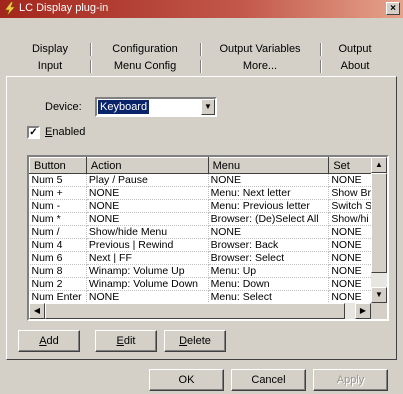 The image size is (403, 394). What do you see at coordinates (58, 193) in the screenshot?
I see `table-cell: Num +` at bounding box center [58, 193].